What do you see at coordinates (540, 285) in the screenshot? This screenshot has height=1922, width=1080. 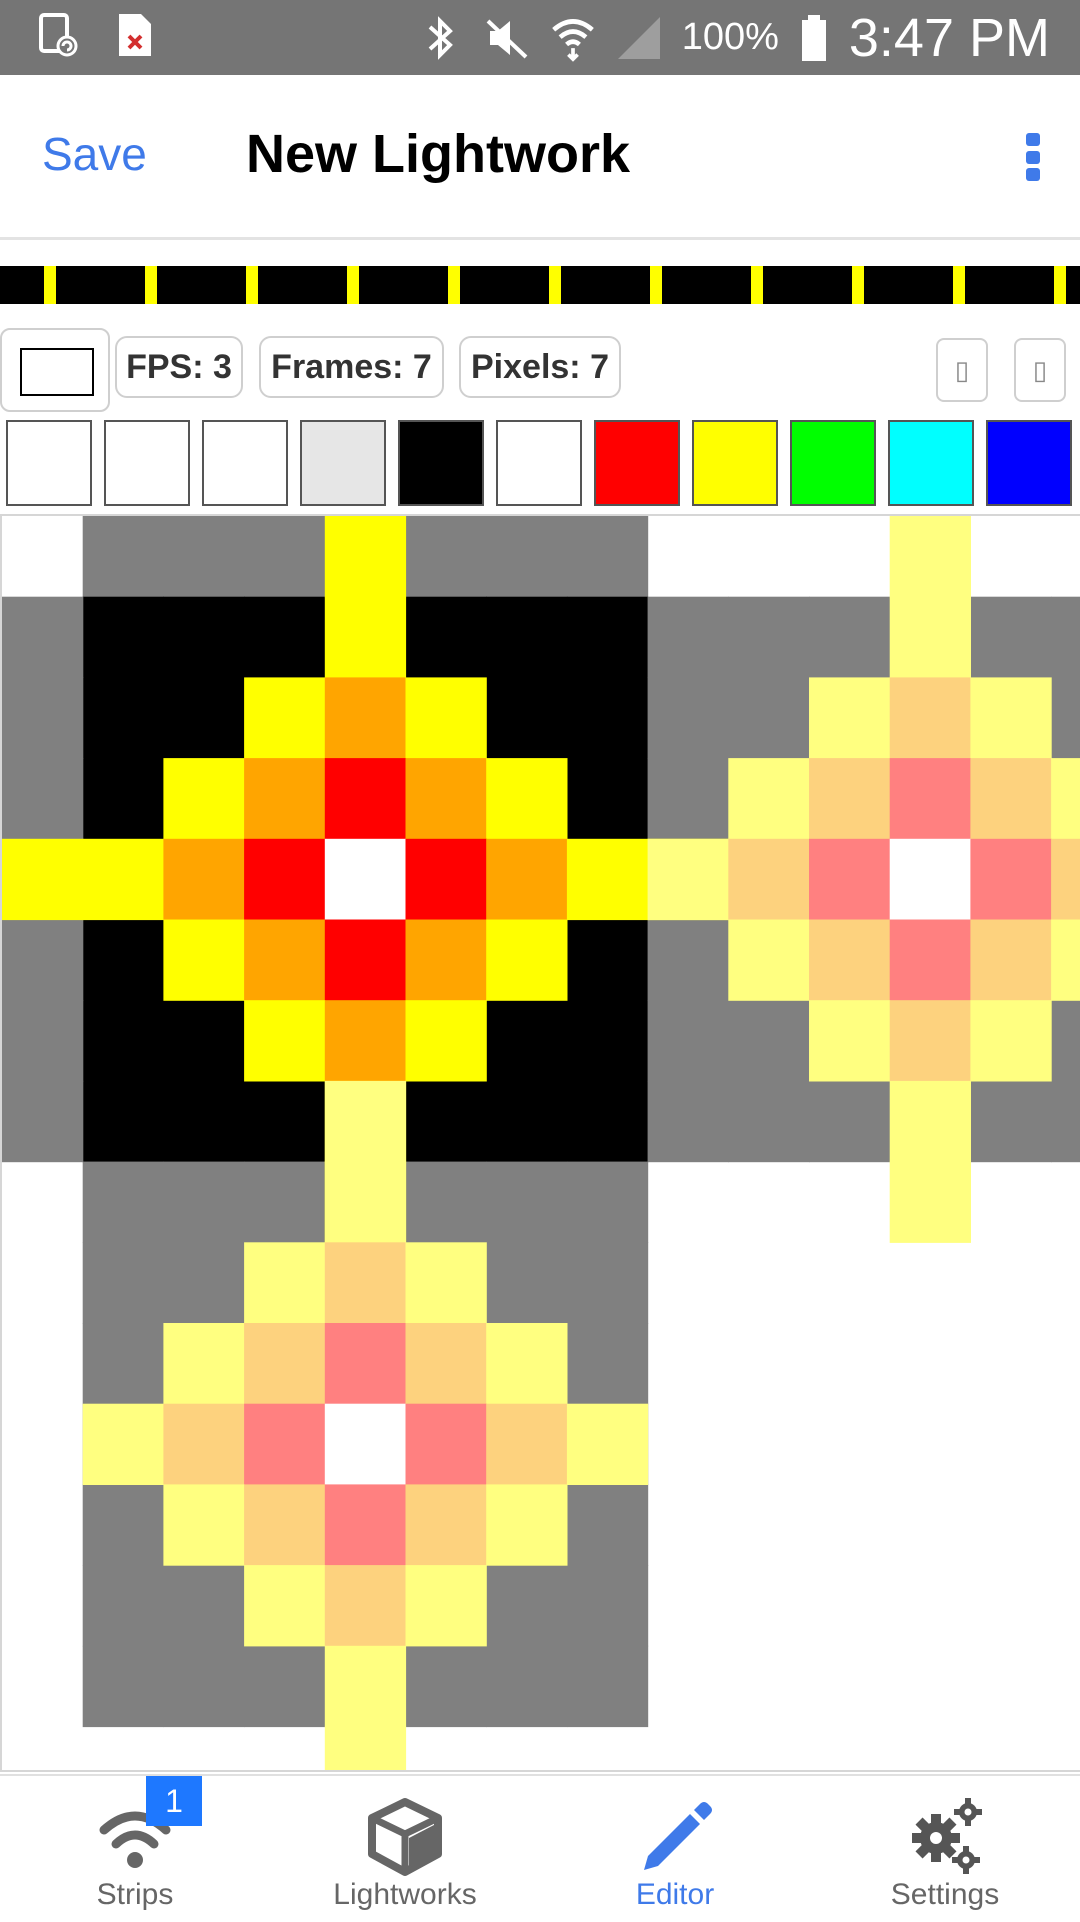 I see `frame-timeline` at bounding box center [540, 285].